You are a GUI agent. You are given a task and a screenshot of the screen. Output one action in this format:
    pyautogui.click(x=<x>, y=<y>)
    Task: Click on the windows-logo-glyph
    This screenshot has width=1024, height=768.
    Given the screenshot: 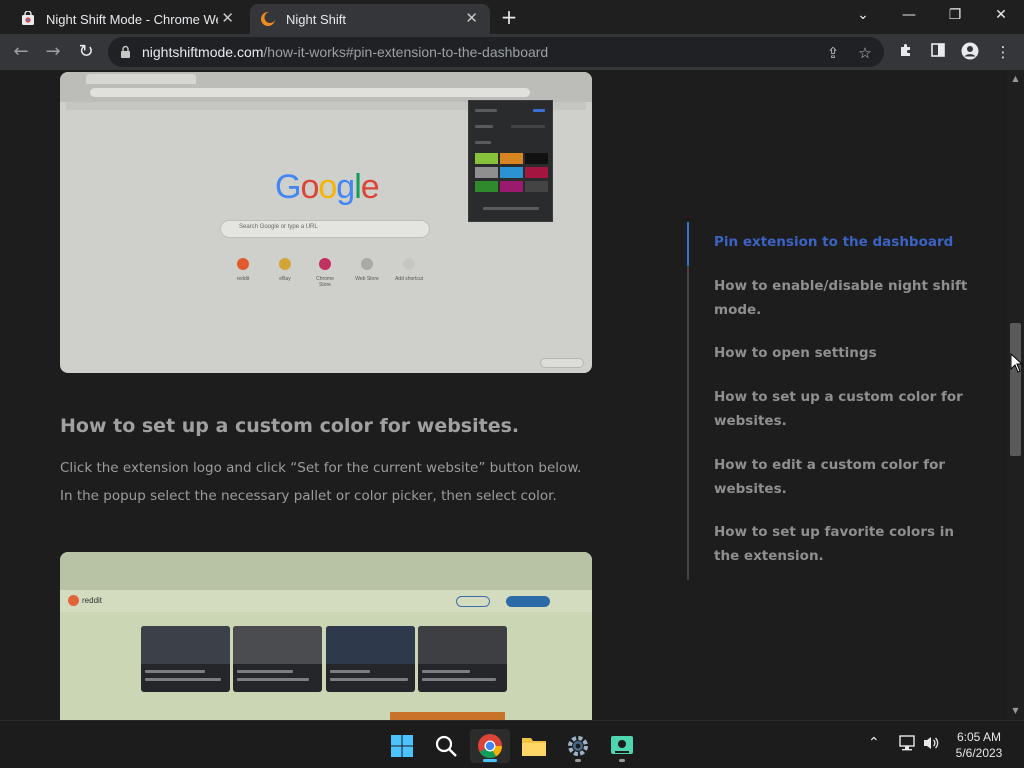 What is the action you would take?
    pyautogui.click(x=402, y=746)
    